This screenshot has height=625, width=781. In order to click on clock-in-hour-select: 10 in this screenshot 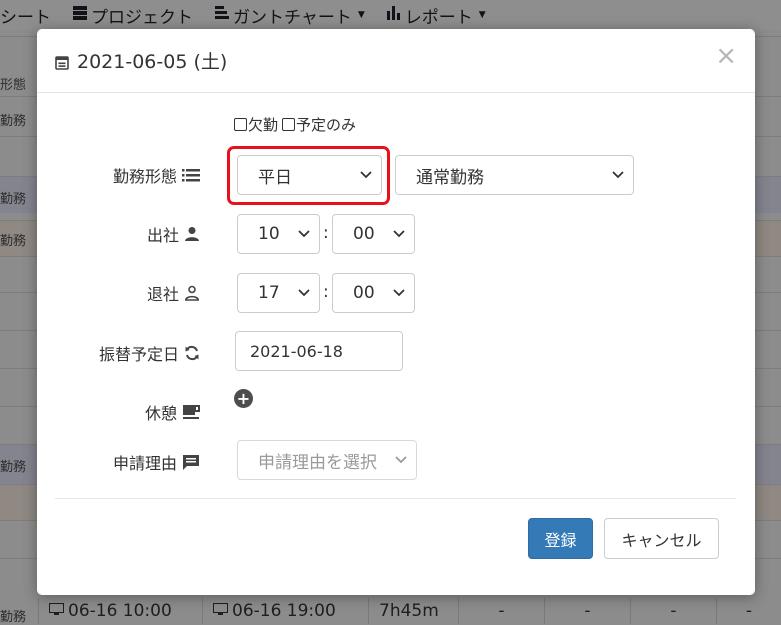, I will do `click(278, 234)`.